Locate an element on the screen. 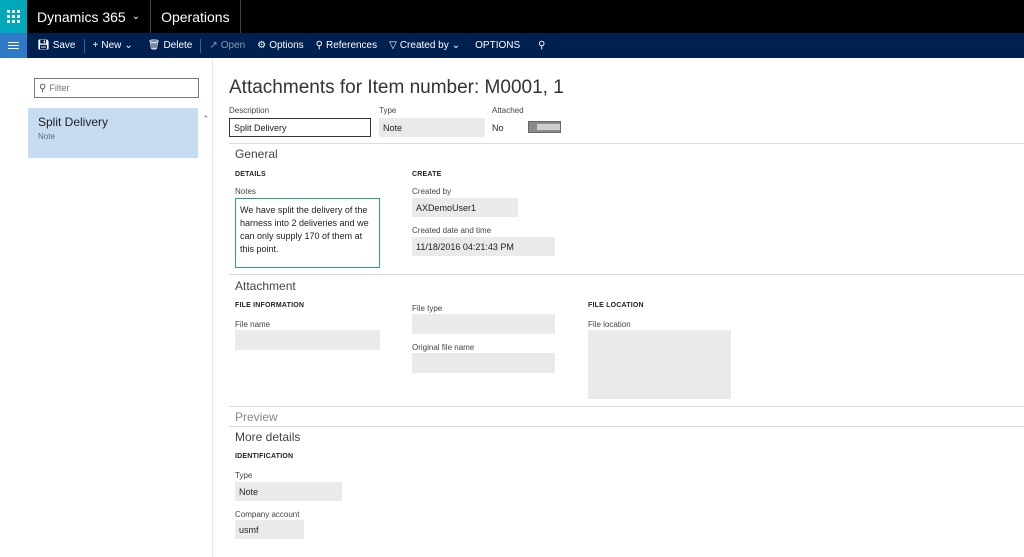  navigation-menu-button is located at coordinates (13, 45).